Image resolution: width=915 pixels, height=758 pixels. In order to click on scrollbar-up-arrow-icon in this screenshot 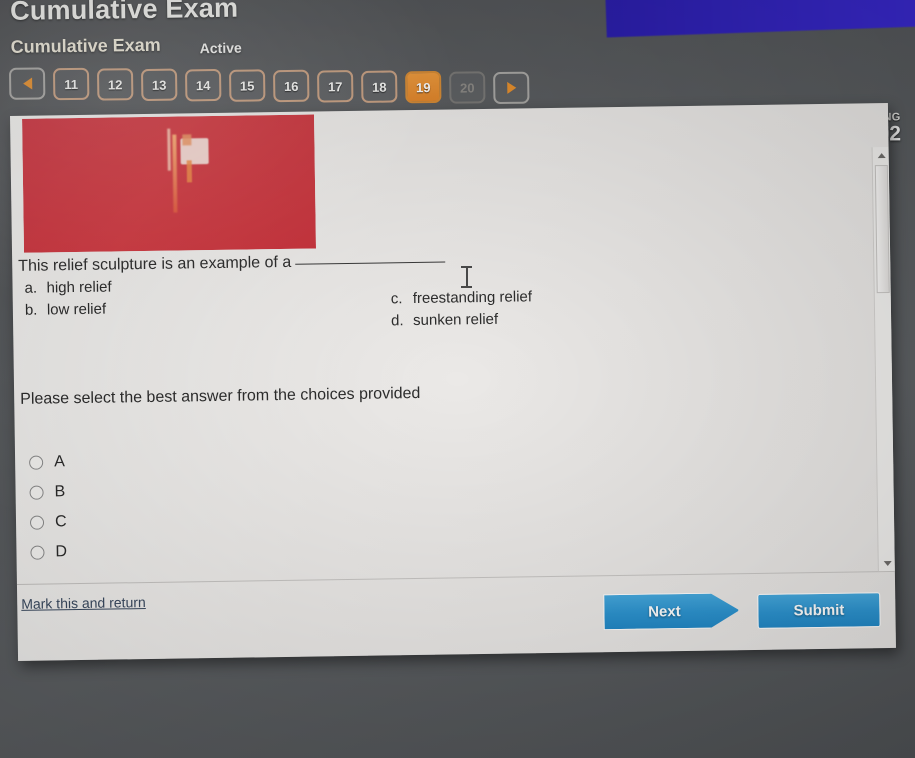, I will do `click(881, 155)`.